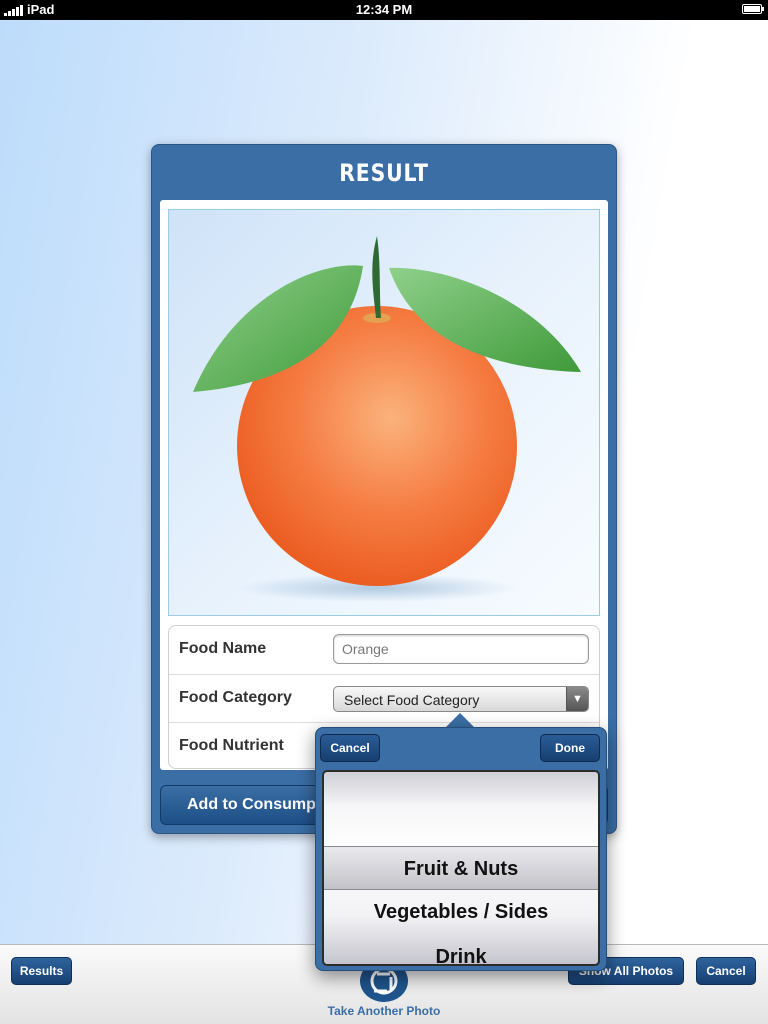 The image size is (768, 1024). I want to click on results-button: Results, so click(41, 971).